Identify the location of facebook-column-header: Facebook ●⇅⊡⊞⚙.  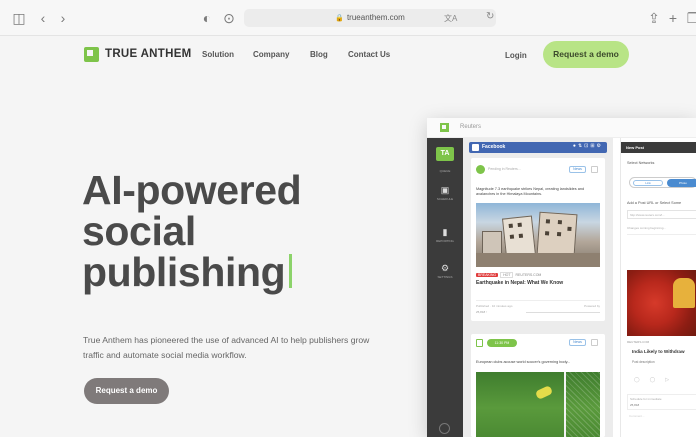
(538, 147).